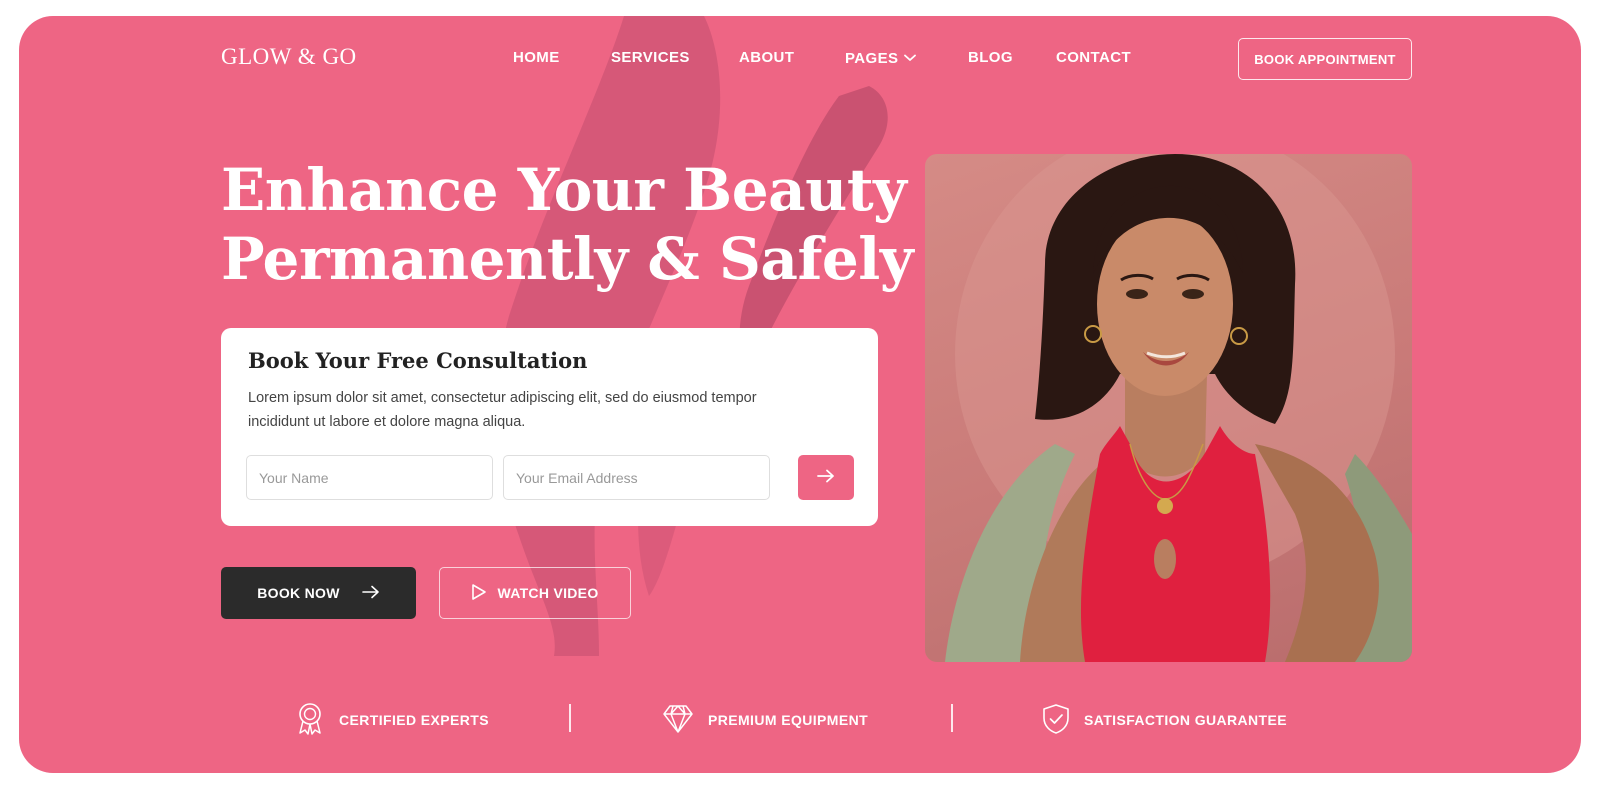  I want to click on consultation-submit-button, so click(826, 477).